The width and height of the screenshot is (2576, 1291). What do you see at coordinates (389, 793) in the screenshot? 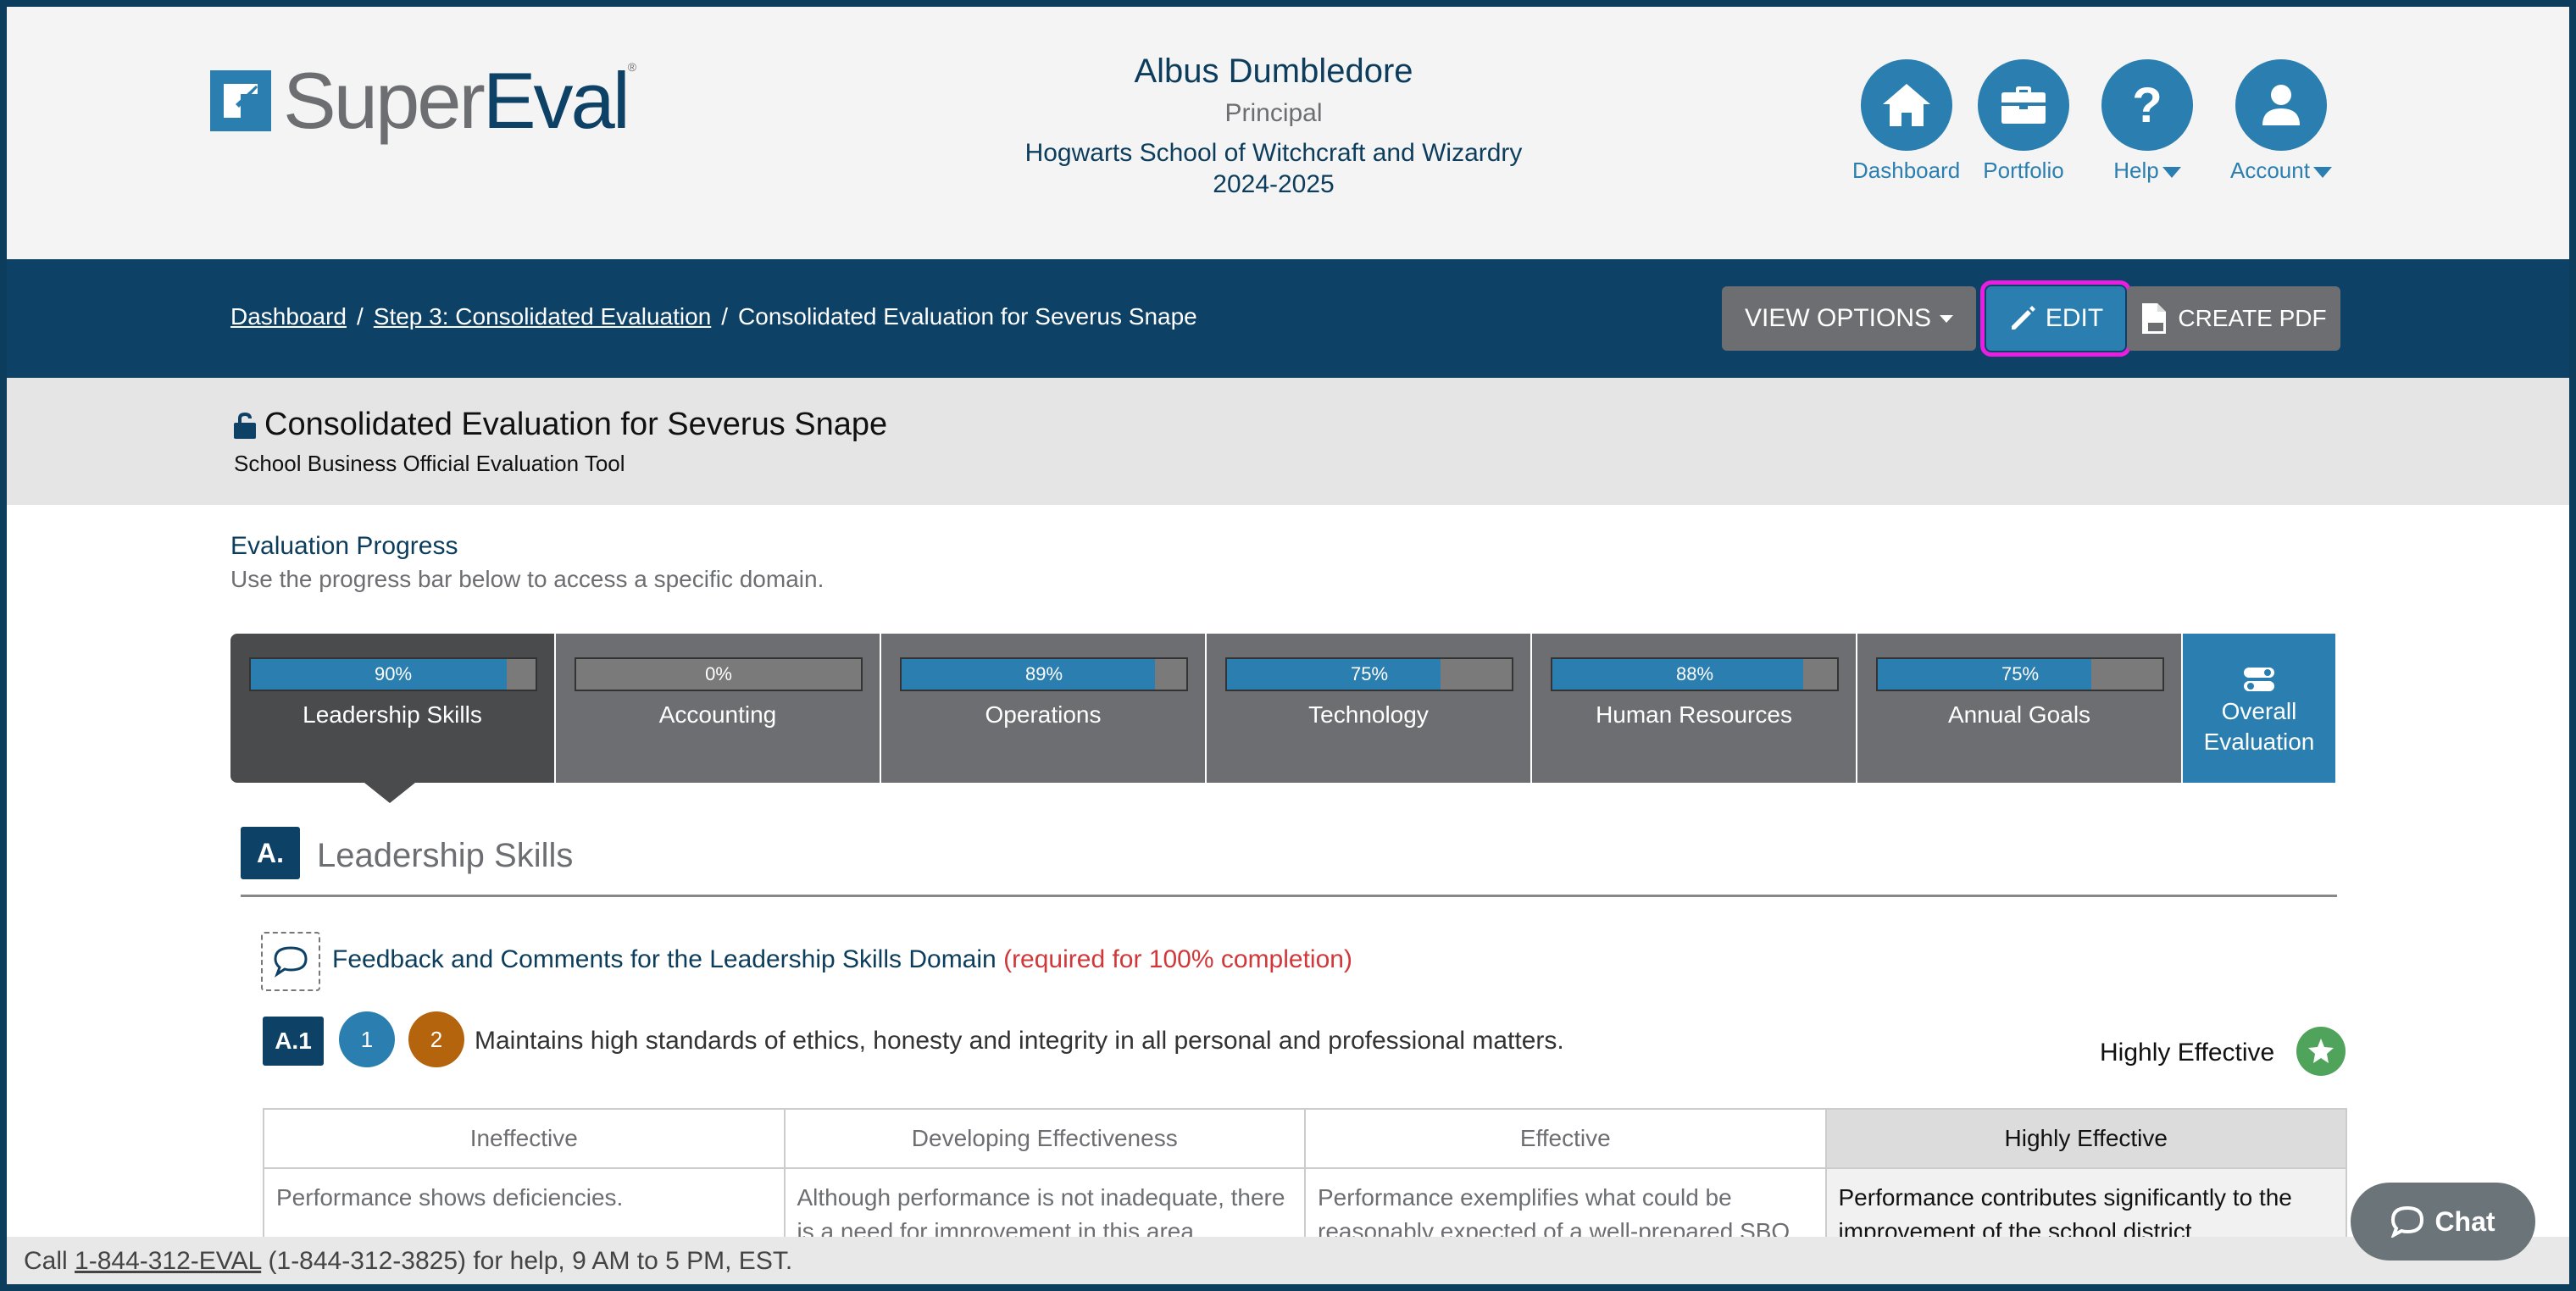
I see `active-tab-pointer` at bounding box center [389, 793].